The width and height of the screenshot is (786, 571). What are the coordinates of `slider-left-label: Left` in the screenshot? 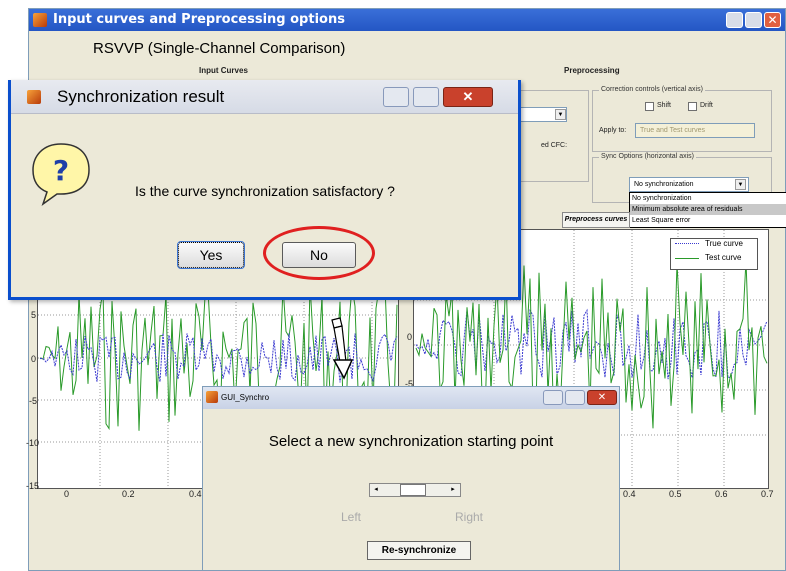 It's located at (351, 517).